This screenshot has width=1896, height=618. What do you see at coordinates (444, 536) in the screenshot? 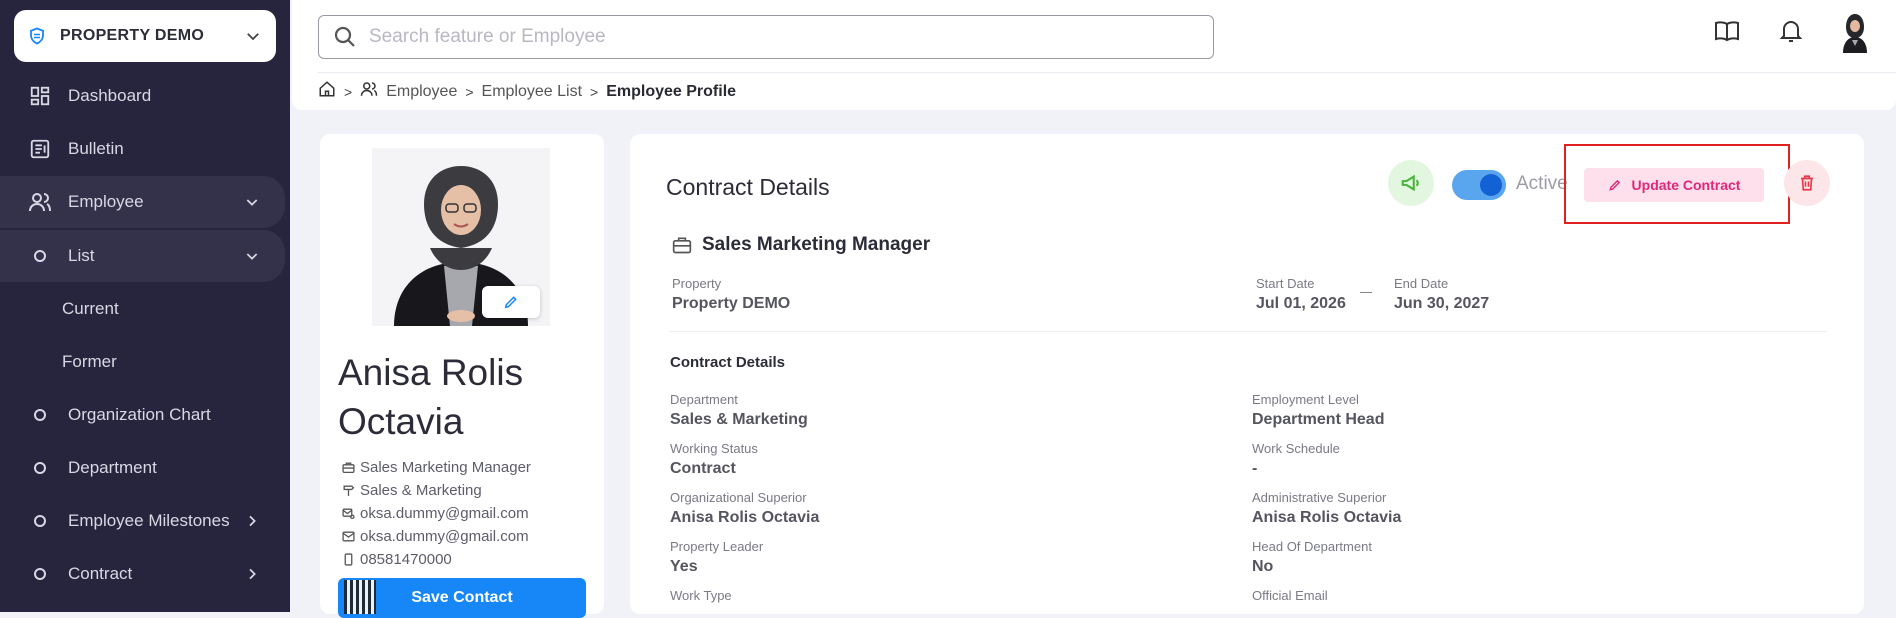
I see `profile-email-personal: oksa.dummy@gmail.com` at bounding box center [444, 536].